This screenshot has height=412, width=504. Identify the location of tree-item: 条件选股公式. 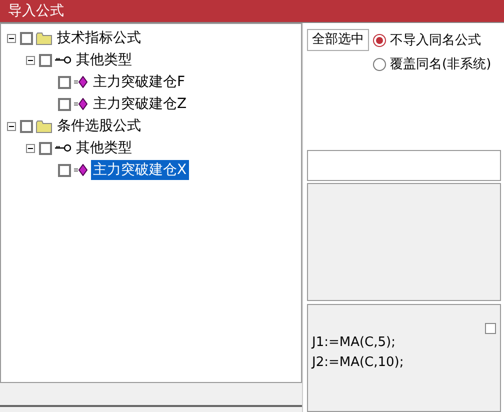
(99, 126).